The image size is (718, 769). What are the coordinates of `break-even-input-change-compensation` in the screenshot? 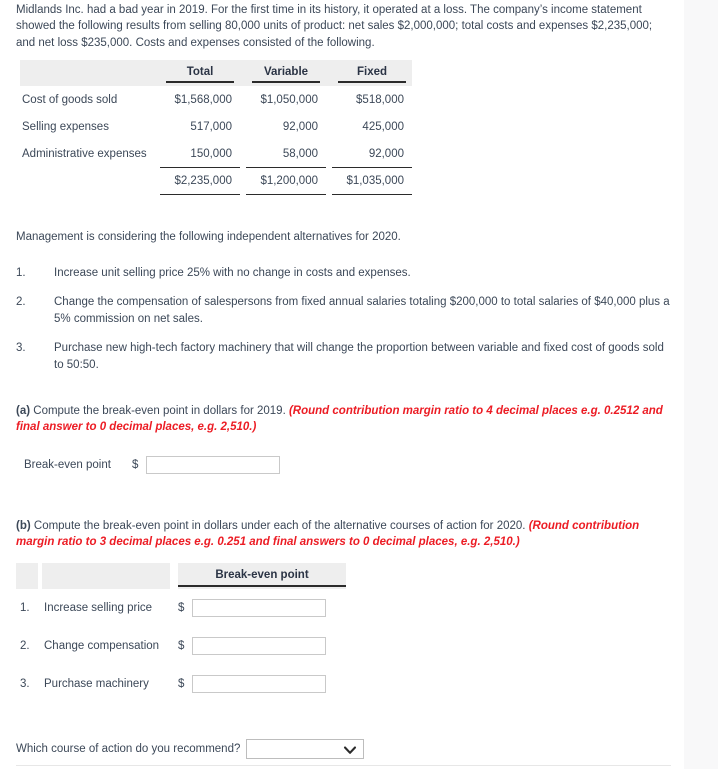 It's located at (259, 646).